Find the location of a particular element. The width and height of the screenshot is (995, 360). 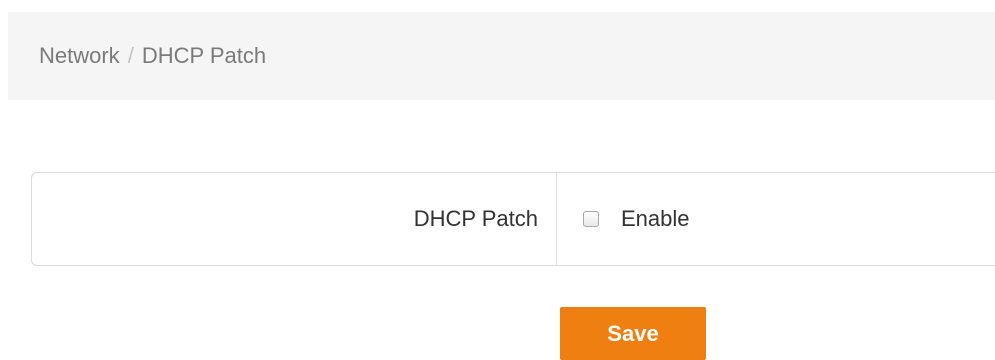

dhcp-patch-label: DHCP Patch is located at coordinates (294, 219).